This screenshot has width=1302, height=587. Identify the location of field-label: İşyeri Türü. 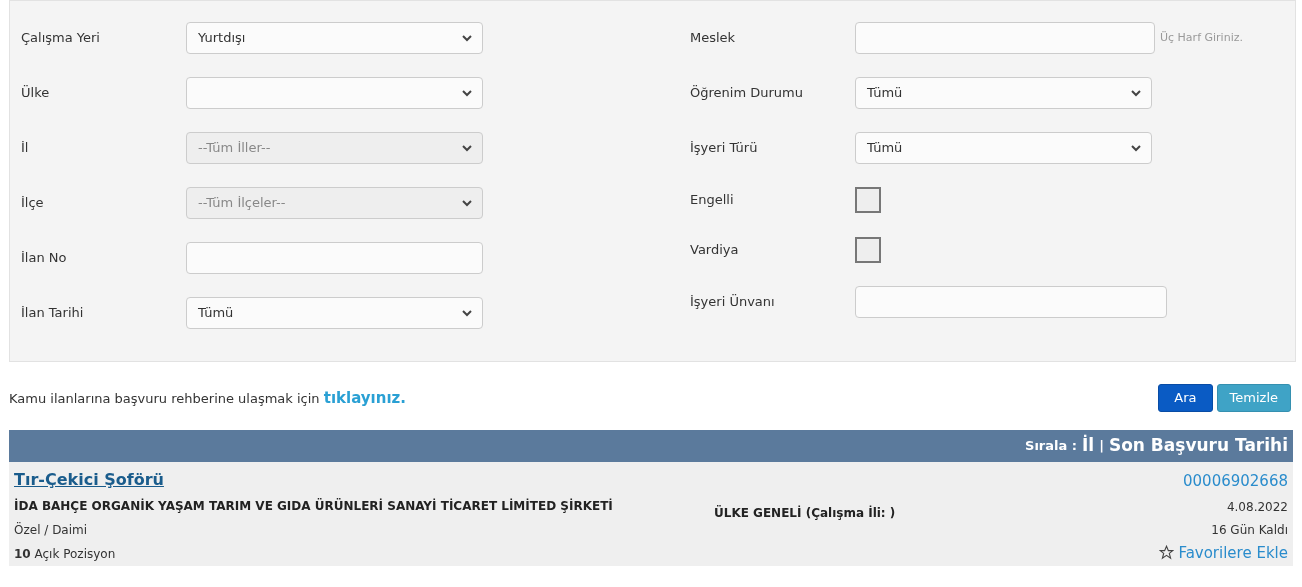
(724, 148).